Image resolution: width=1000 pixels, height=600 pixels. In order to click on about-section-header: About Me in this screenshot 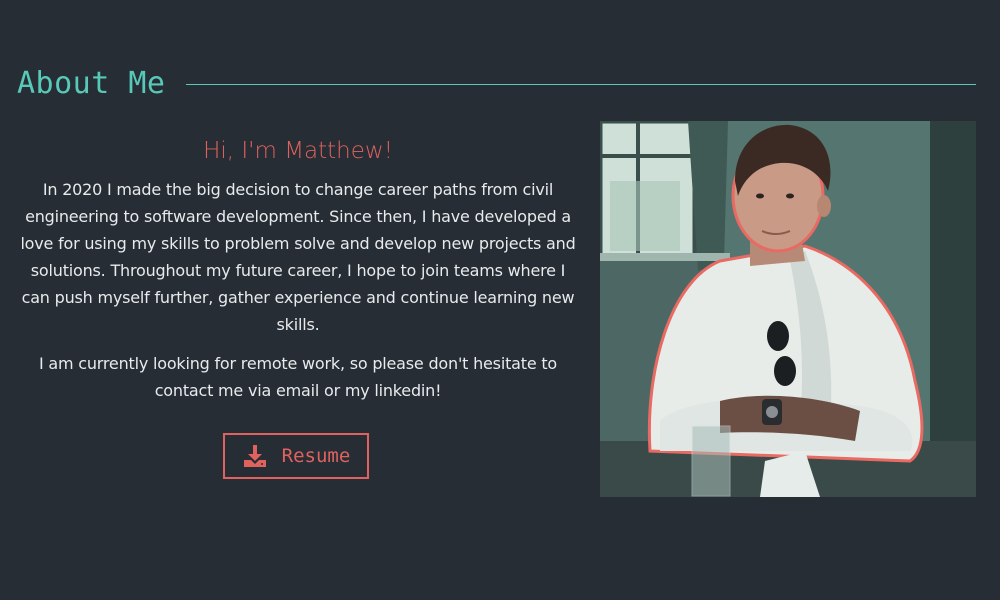, I will do `click(496, 83)`.